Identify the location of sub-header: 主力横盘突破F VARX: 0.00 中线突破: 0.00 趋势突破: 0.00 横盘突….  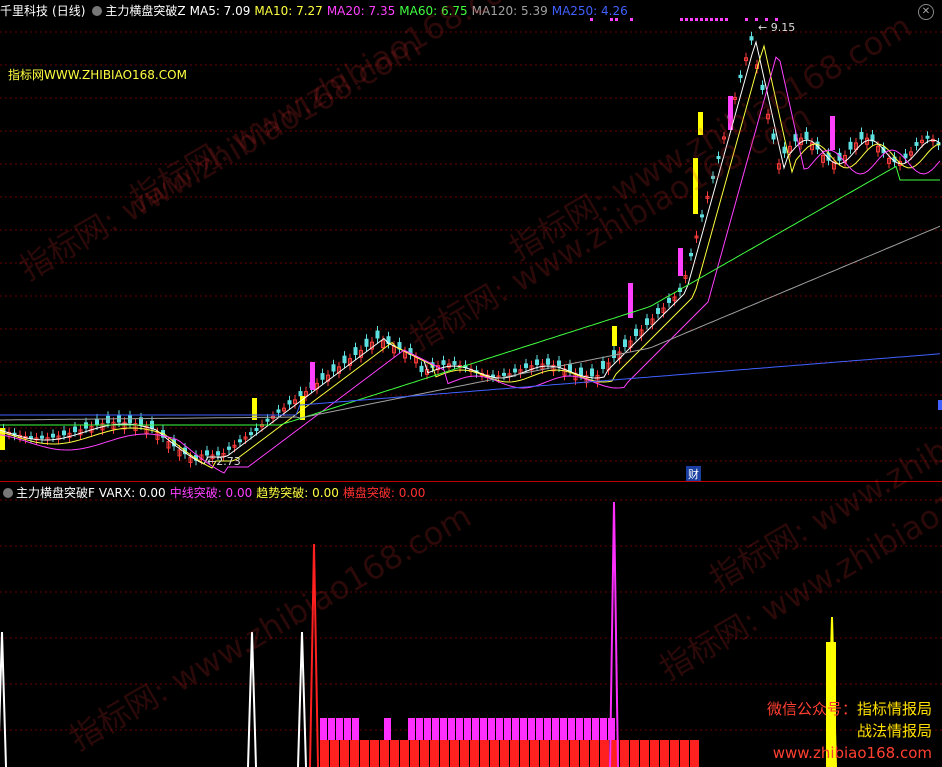
(216, 493).